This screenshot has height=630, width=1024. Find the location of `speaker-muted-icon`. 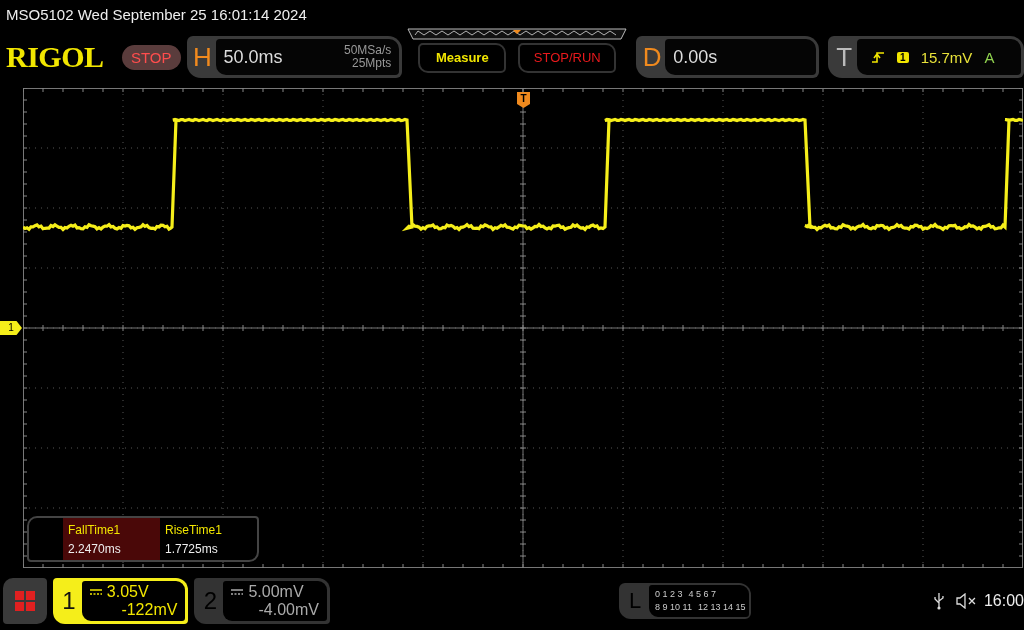

speaker-muted-icon is located at coordinates (967, 601).